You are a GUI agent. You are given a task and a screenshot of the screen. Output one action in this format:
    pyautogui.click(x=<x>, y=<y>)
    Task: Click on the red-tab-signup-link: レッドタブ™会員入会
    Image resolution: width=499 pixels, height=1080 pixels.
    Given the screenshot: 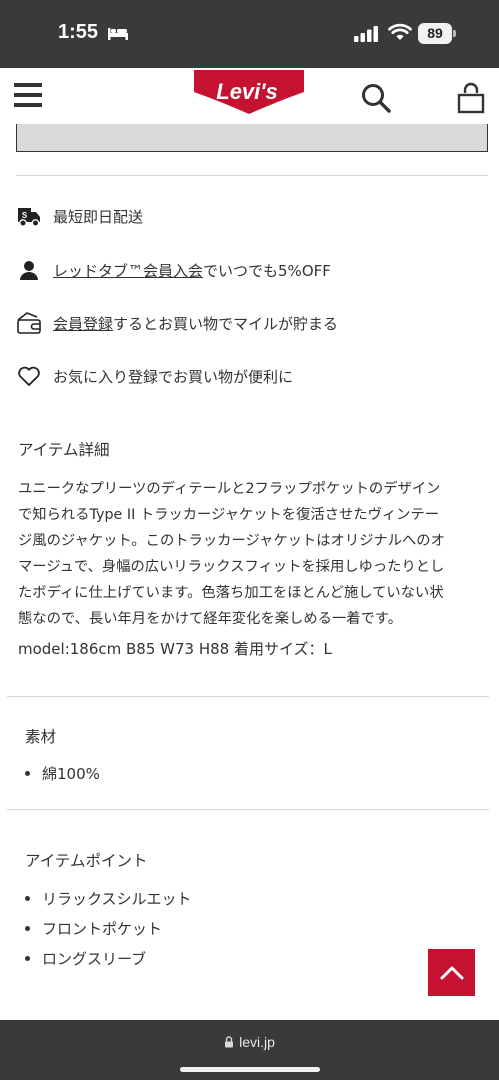 What is the action you would take?
    pyautogui.click(x=128, y=271)
    